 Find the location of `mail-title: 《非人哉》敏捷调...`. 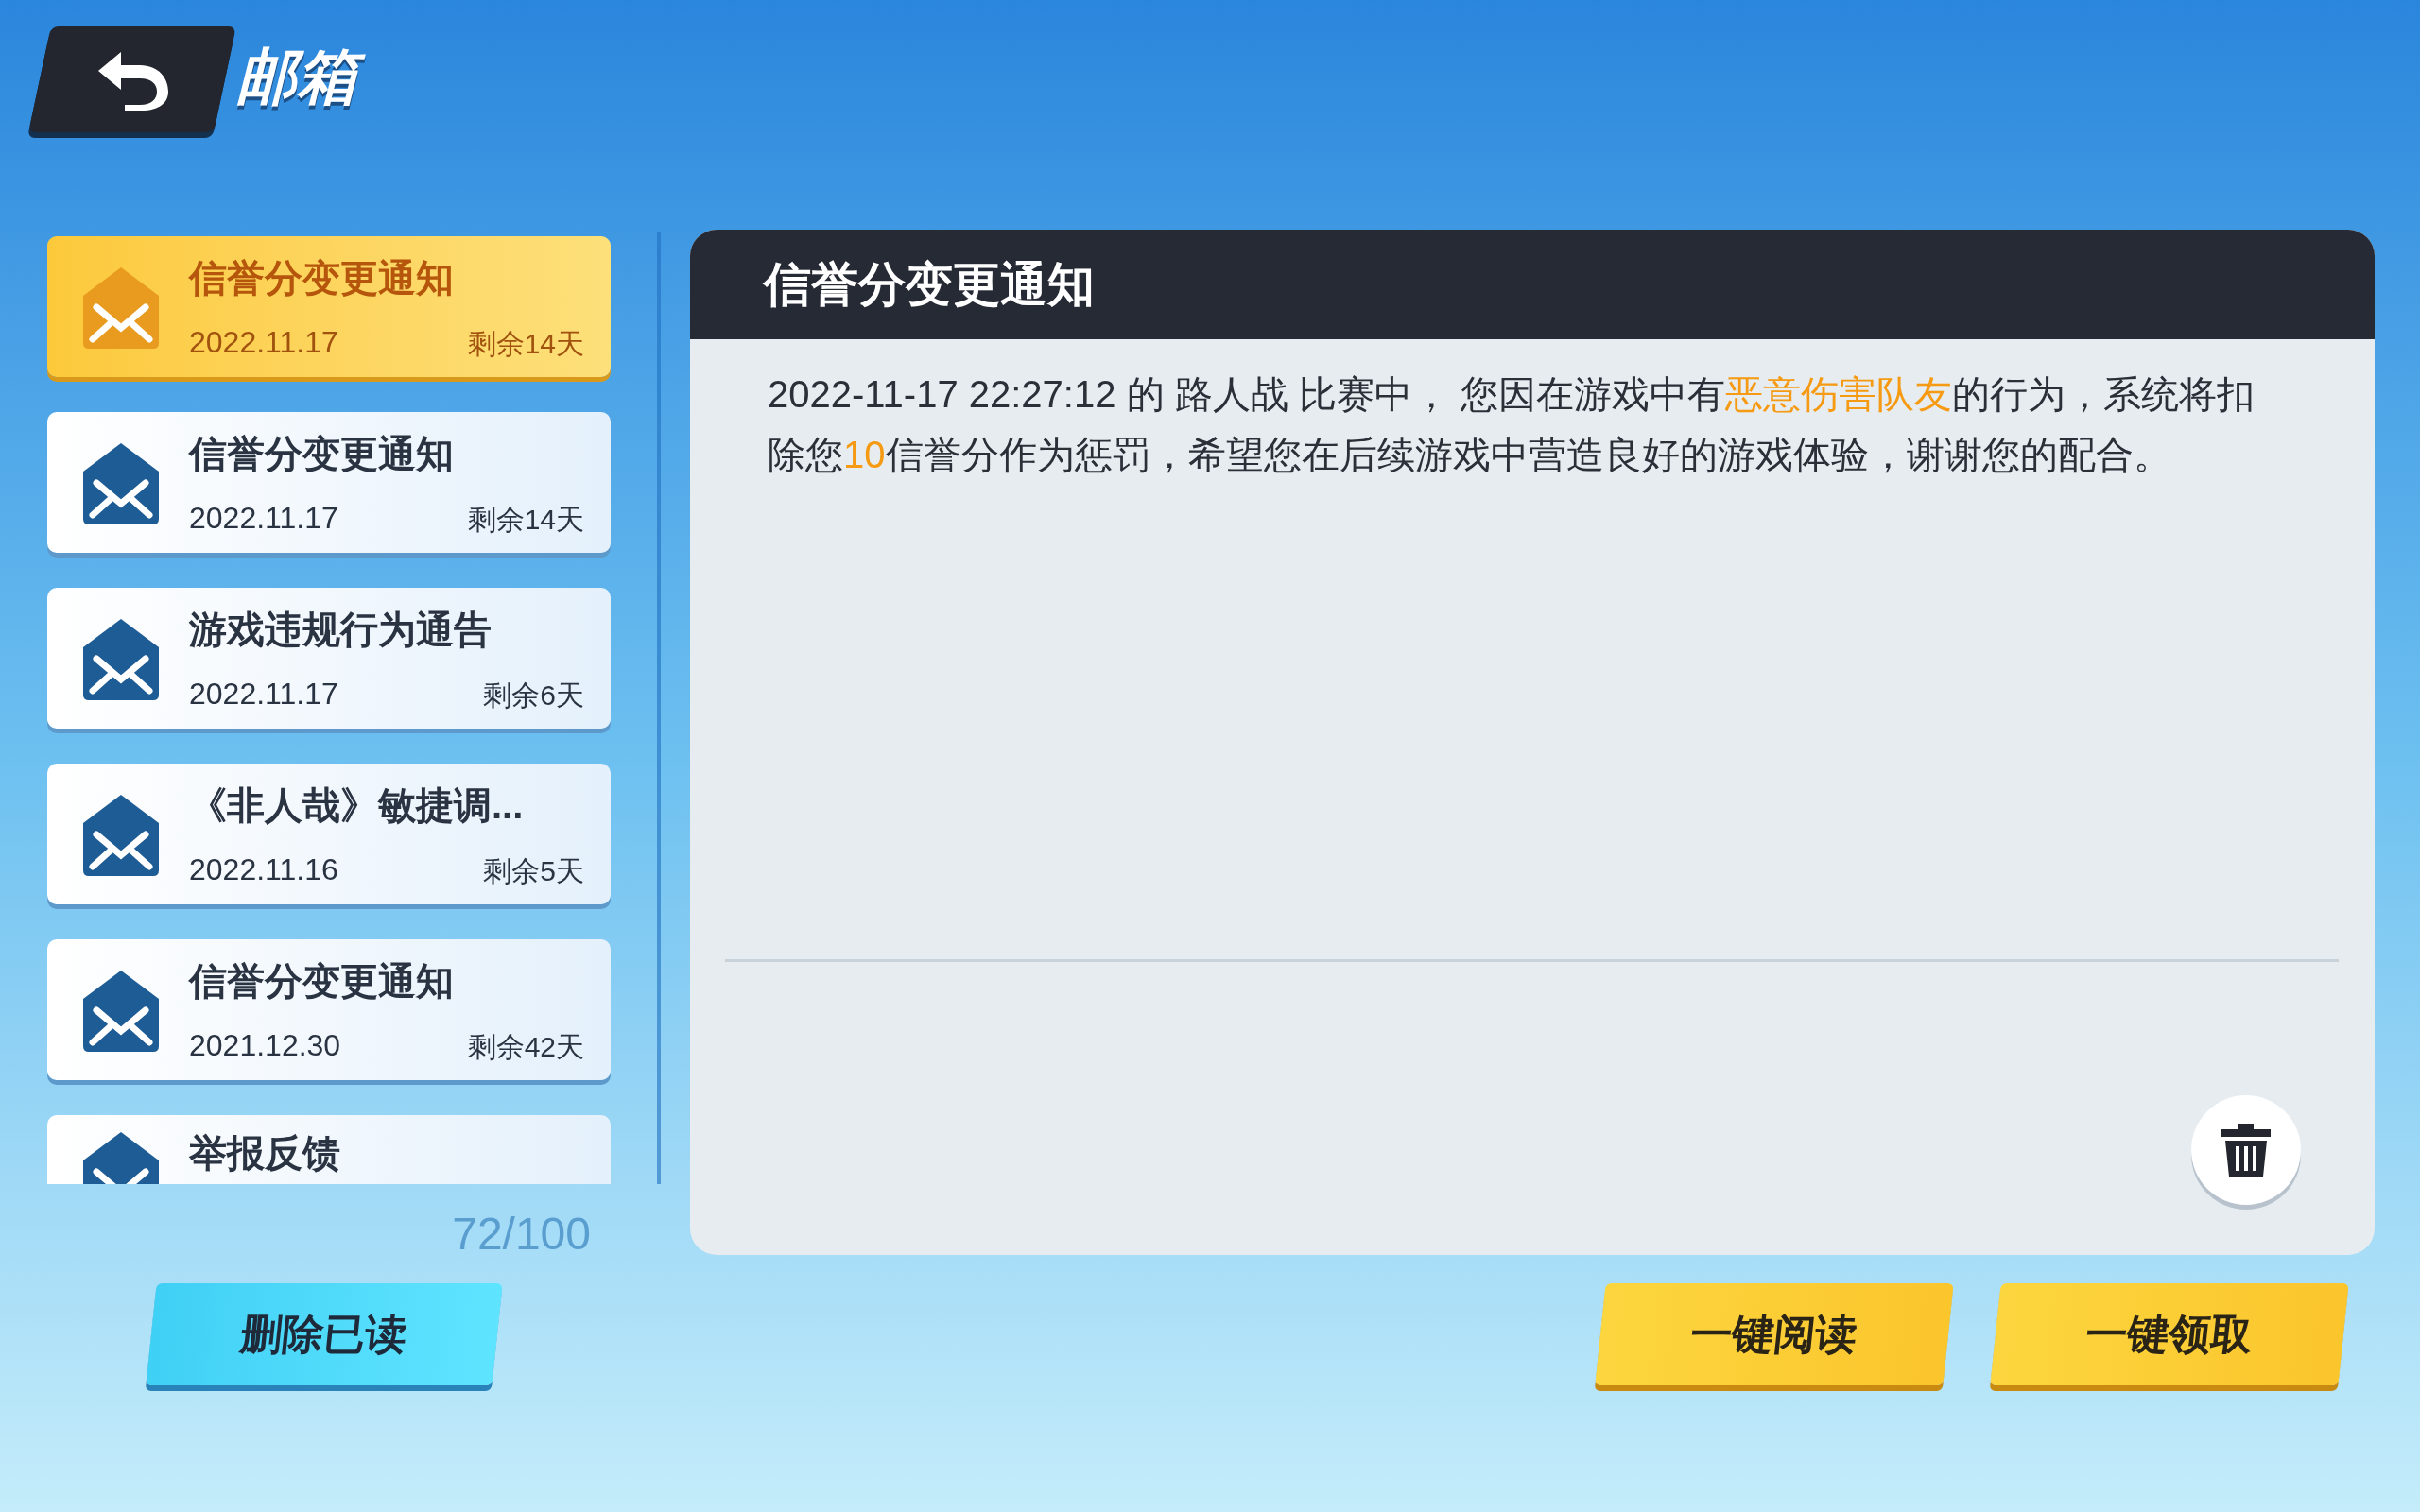

mail-title: 《非人哉》敏捷调... is located at coordinates (357, 805).